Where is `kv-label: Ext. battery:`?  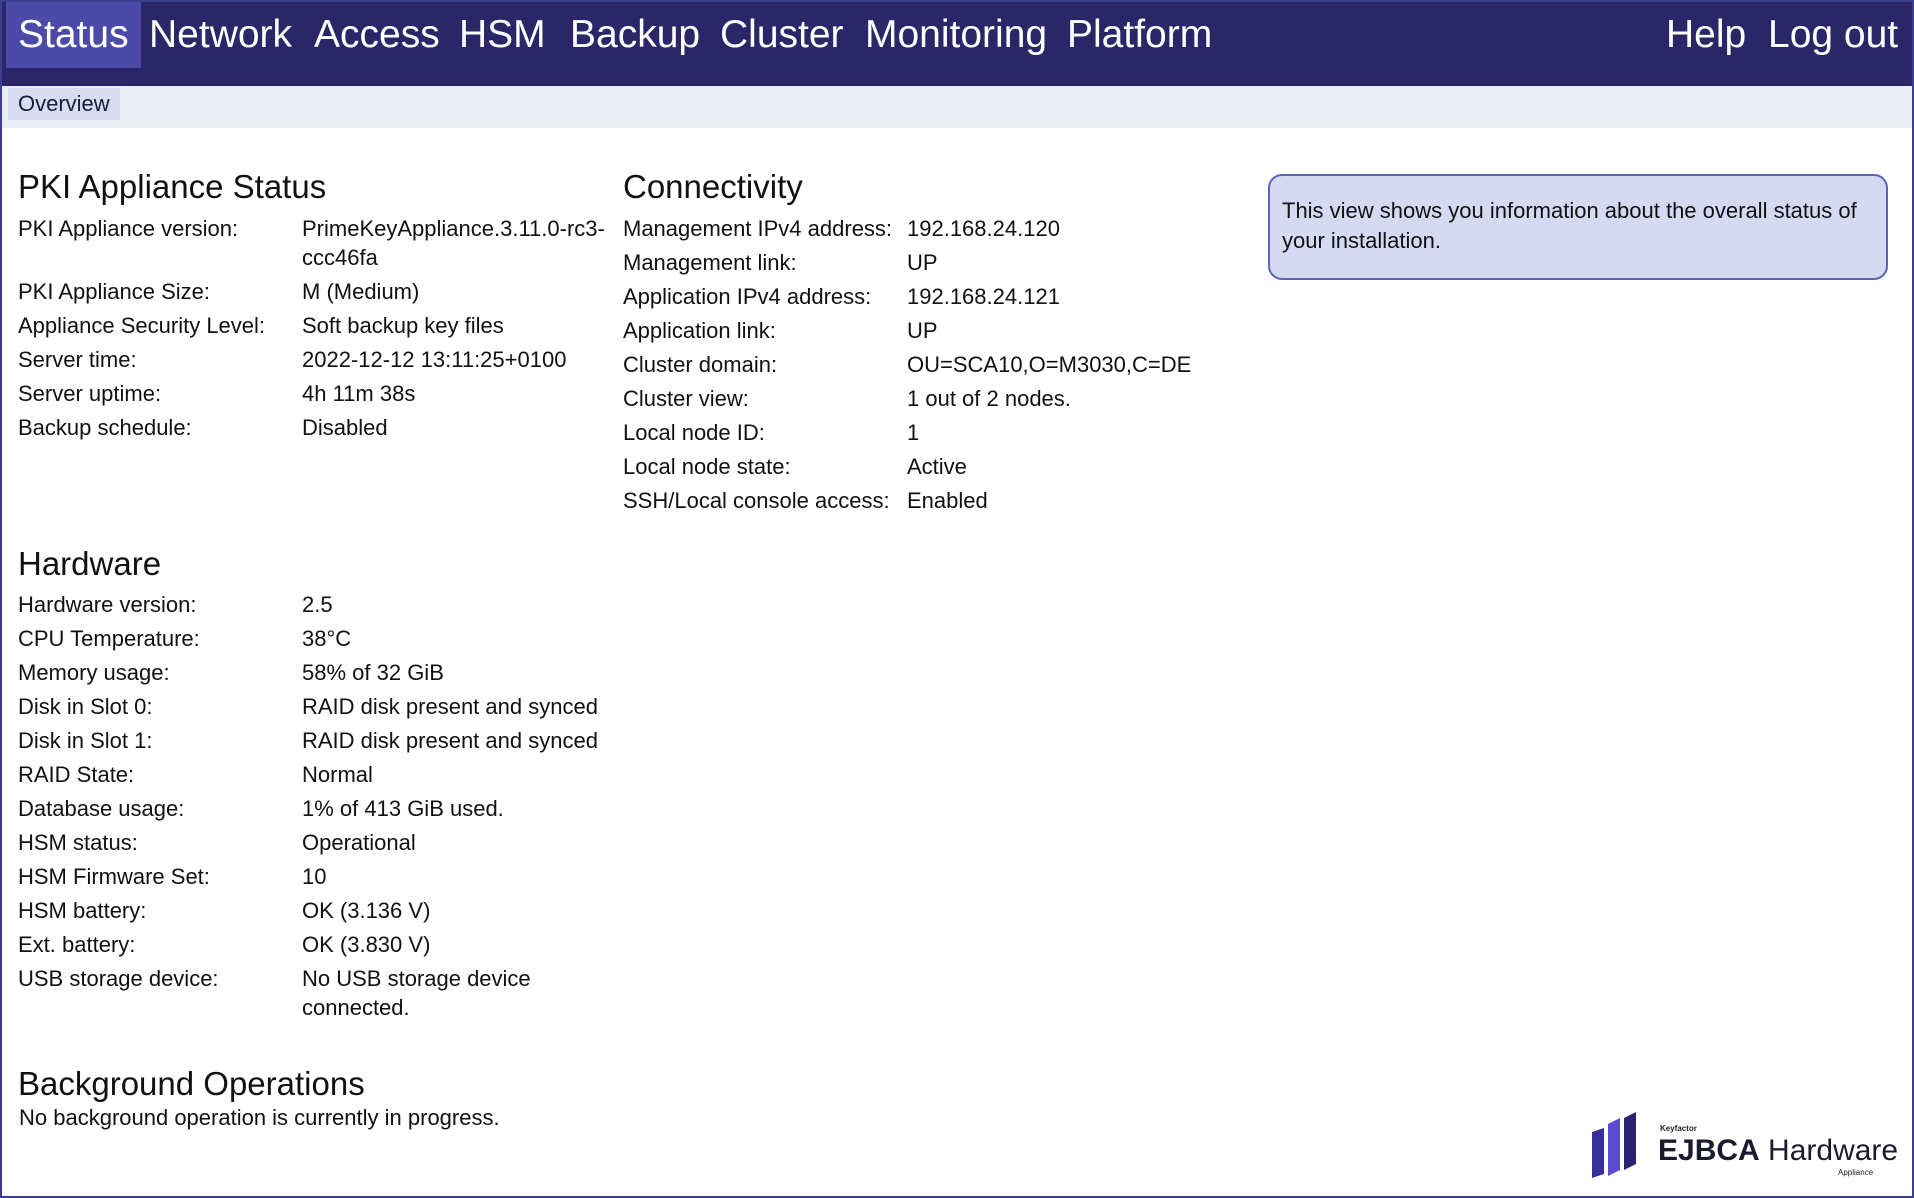 kv-label: Ext. battery: is located at coordinates (77, 944).